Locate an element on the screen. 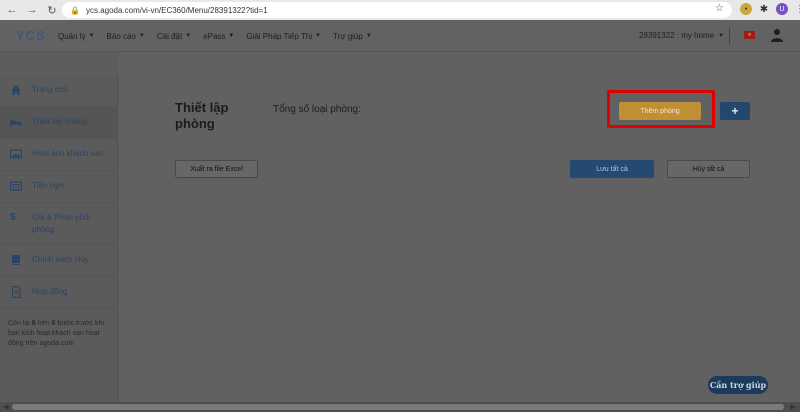 This screenshot has height=412, width=800. sidebar-item-label: Hợp đồng is located at coordinates (50, 291).